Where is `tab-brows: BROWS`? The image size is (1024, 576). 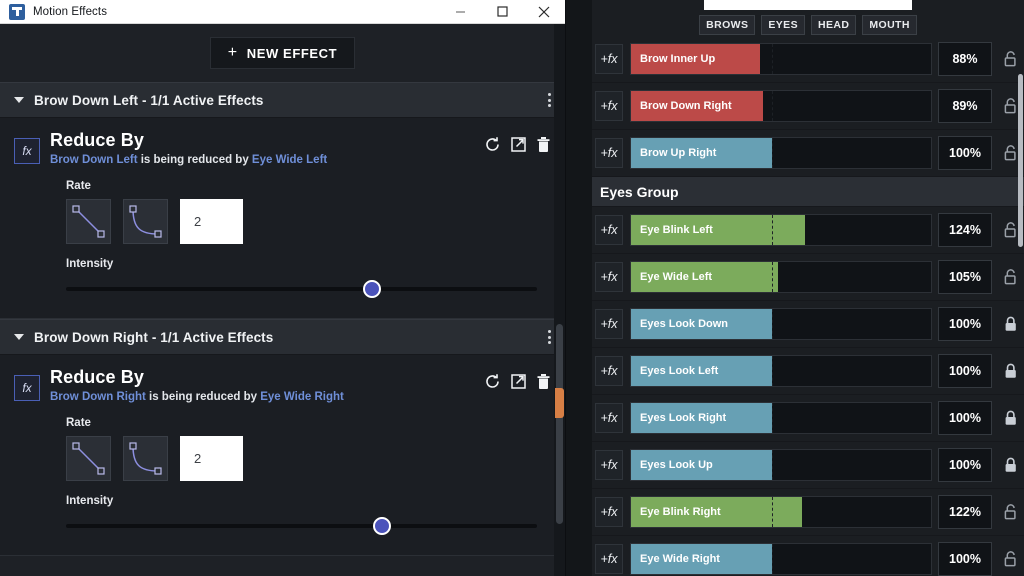
tab-brows: BROWS is located at coordinates (727, 25).